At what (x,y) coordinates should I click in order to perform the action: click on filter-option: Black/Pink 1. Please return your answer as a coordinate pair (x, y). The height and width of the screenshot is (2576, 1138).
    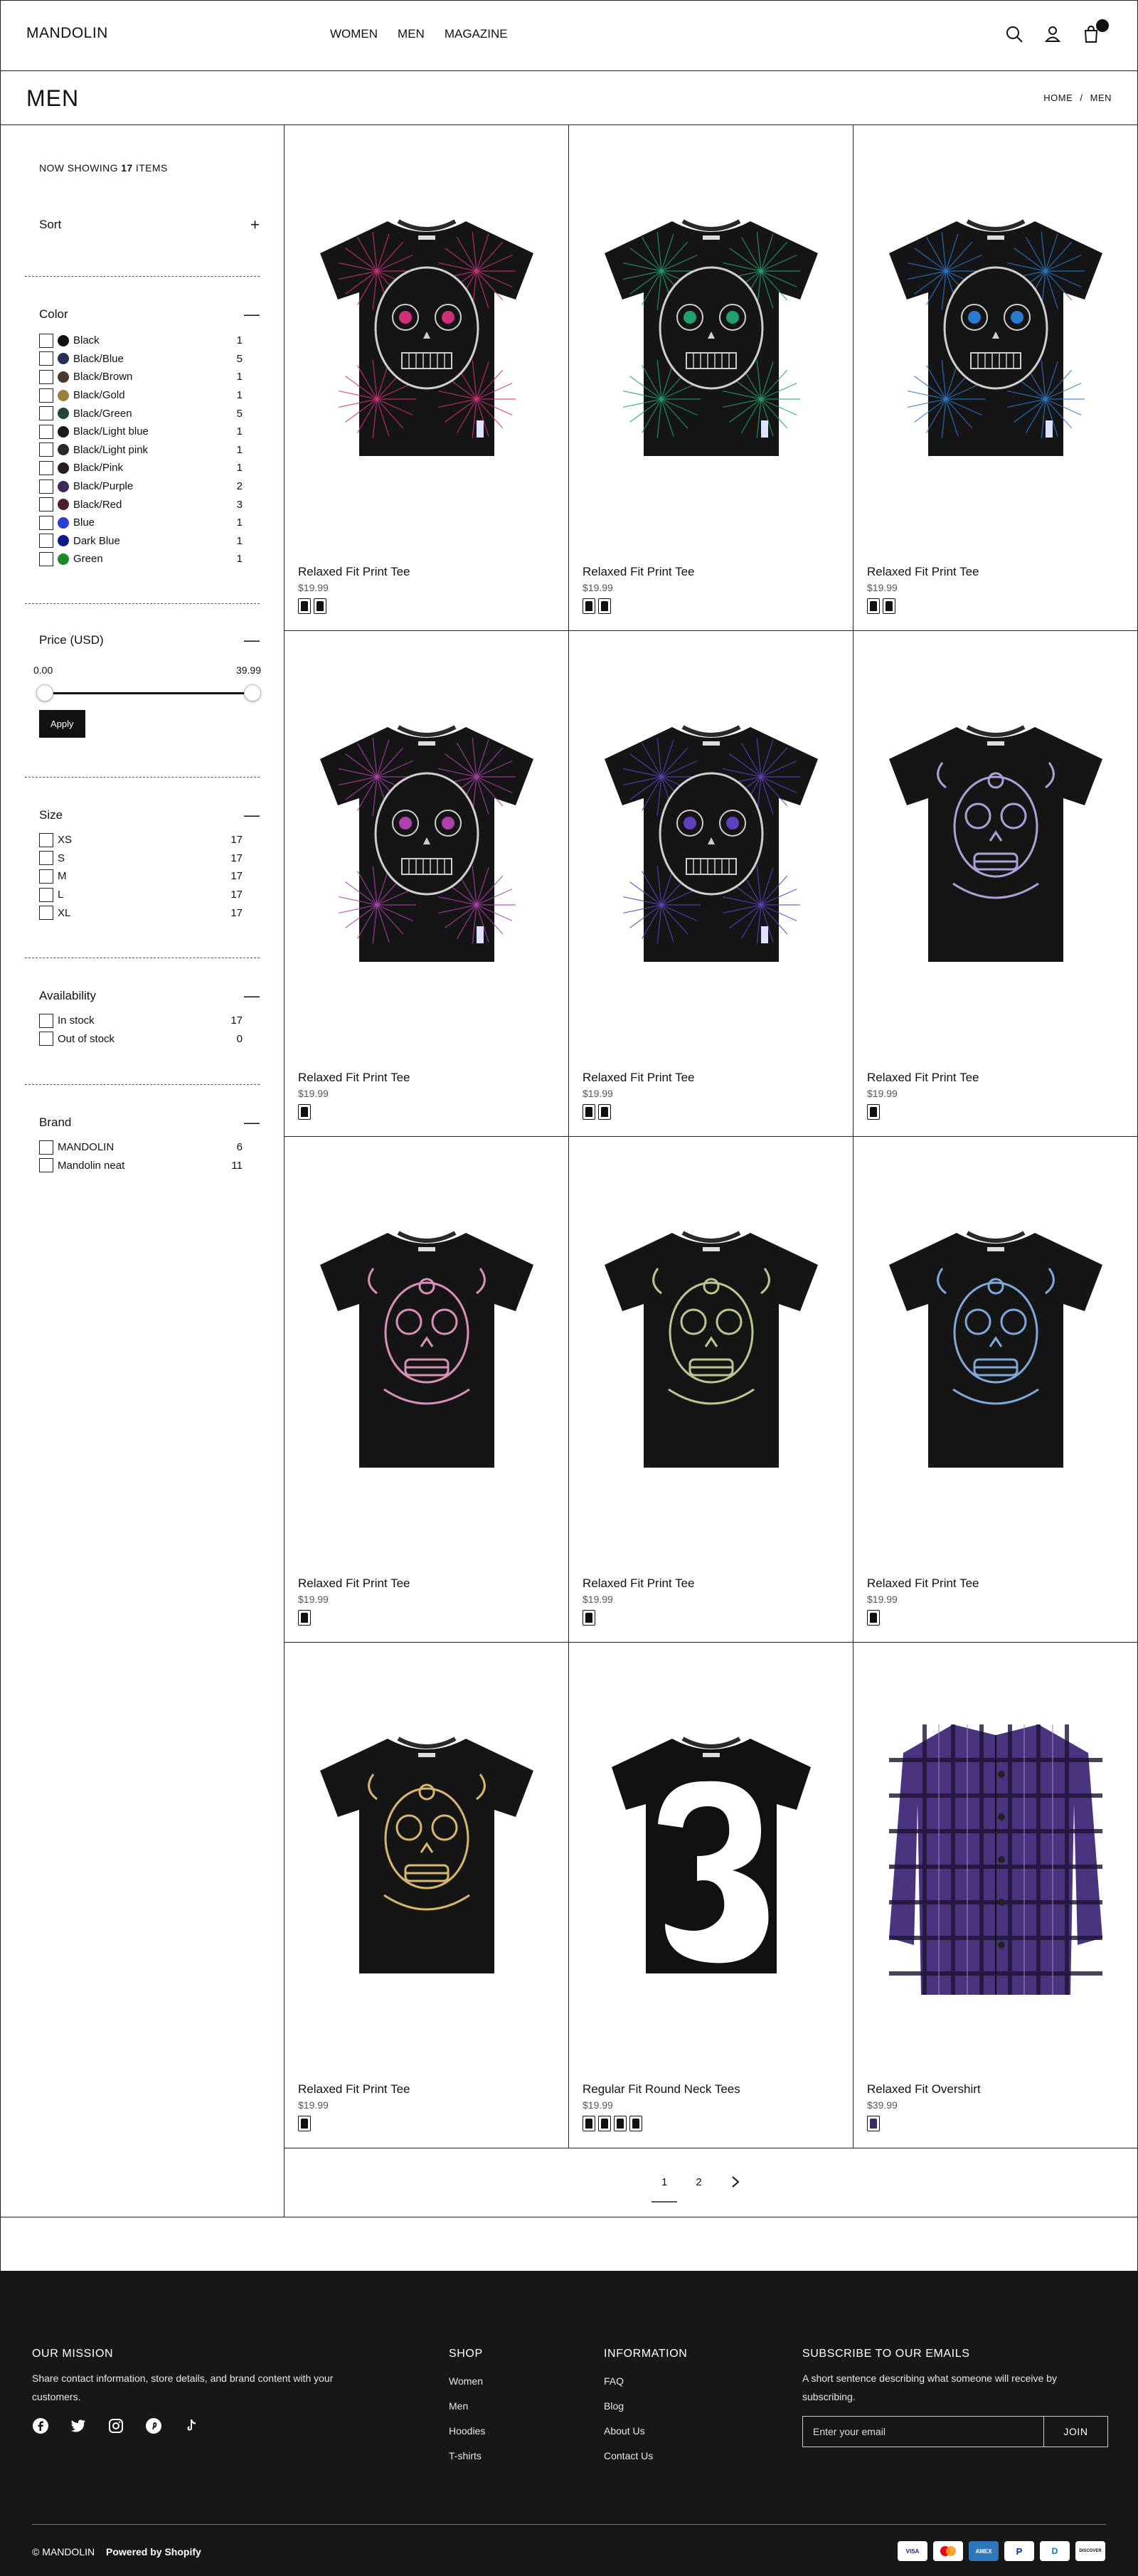
    Looking at the image, I should click on (150, 468).